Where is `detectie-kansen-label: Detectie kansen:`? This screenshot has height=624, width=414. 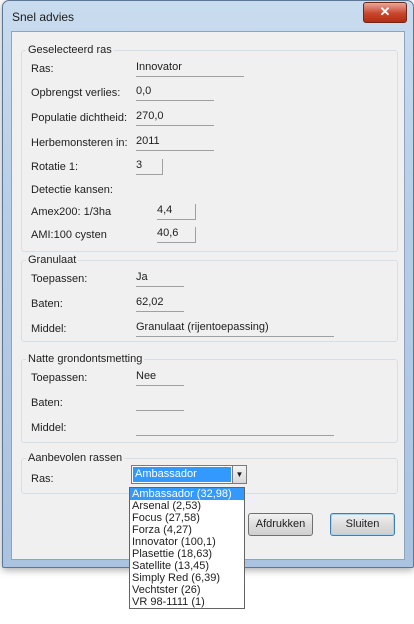 detectie-kansen-label: Detectie kansen: is located at coordinates (72, 190).